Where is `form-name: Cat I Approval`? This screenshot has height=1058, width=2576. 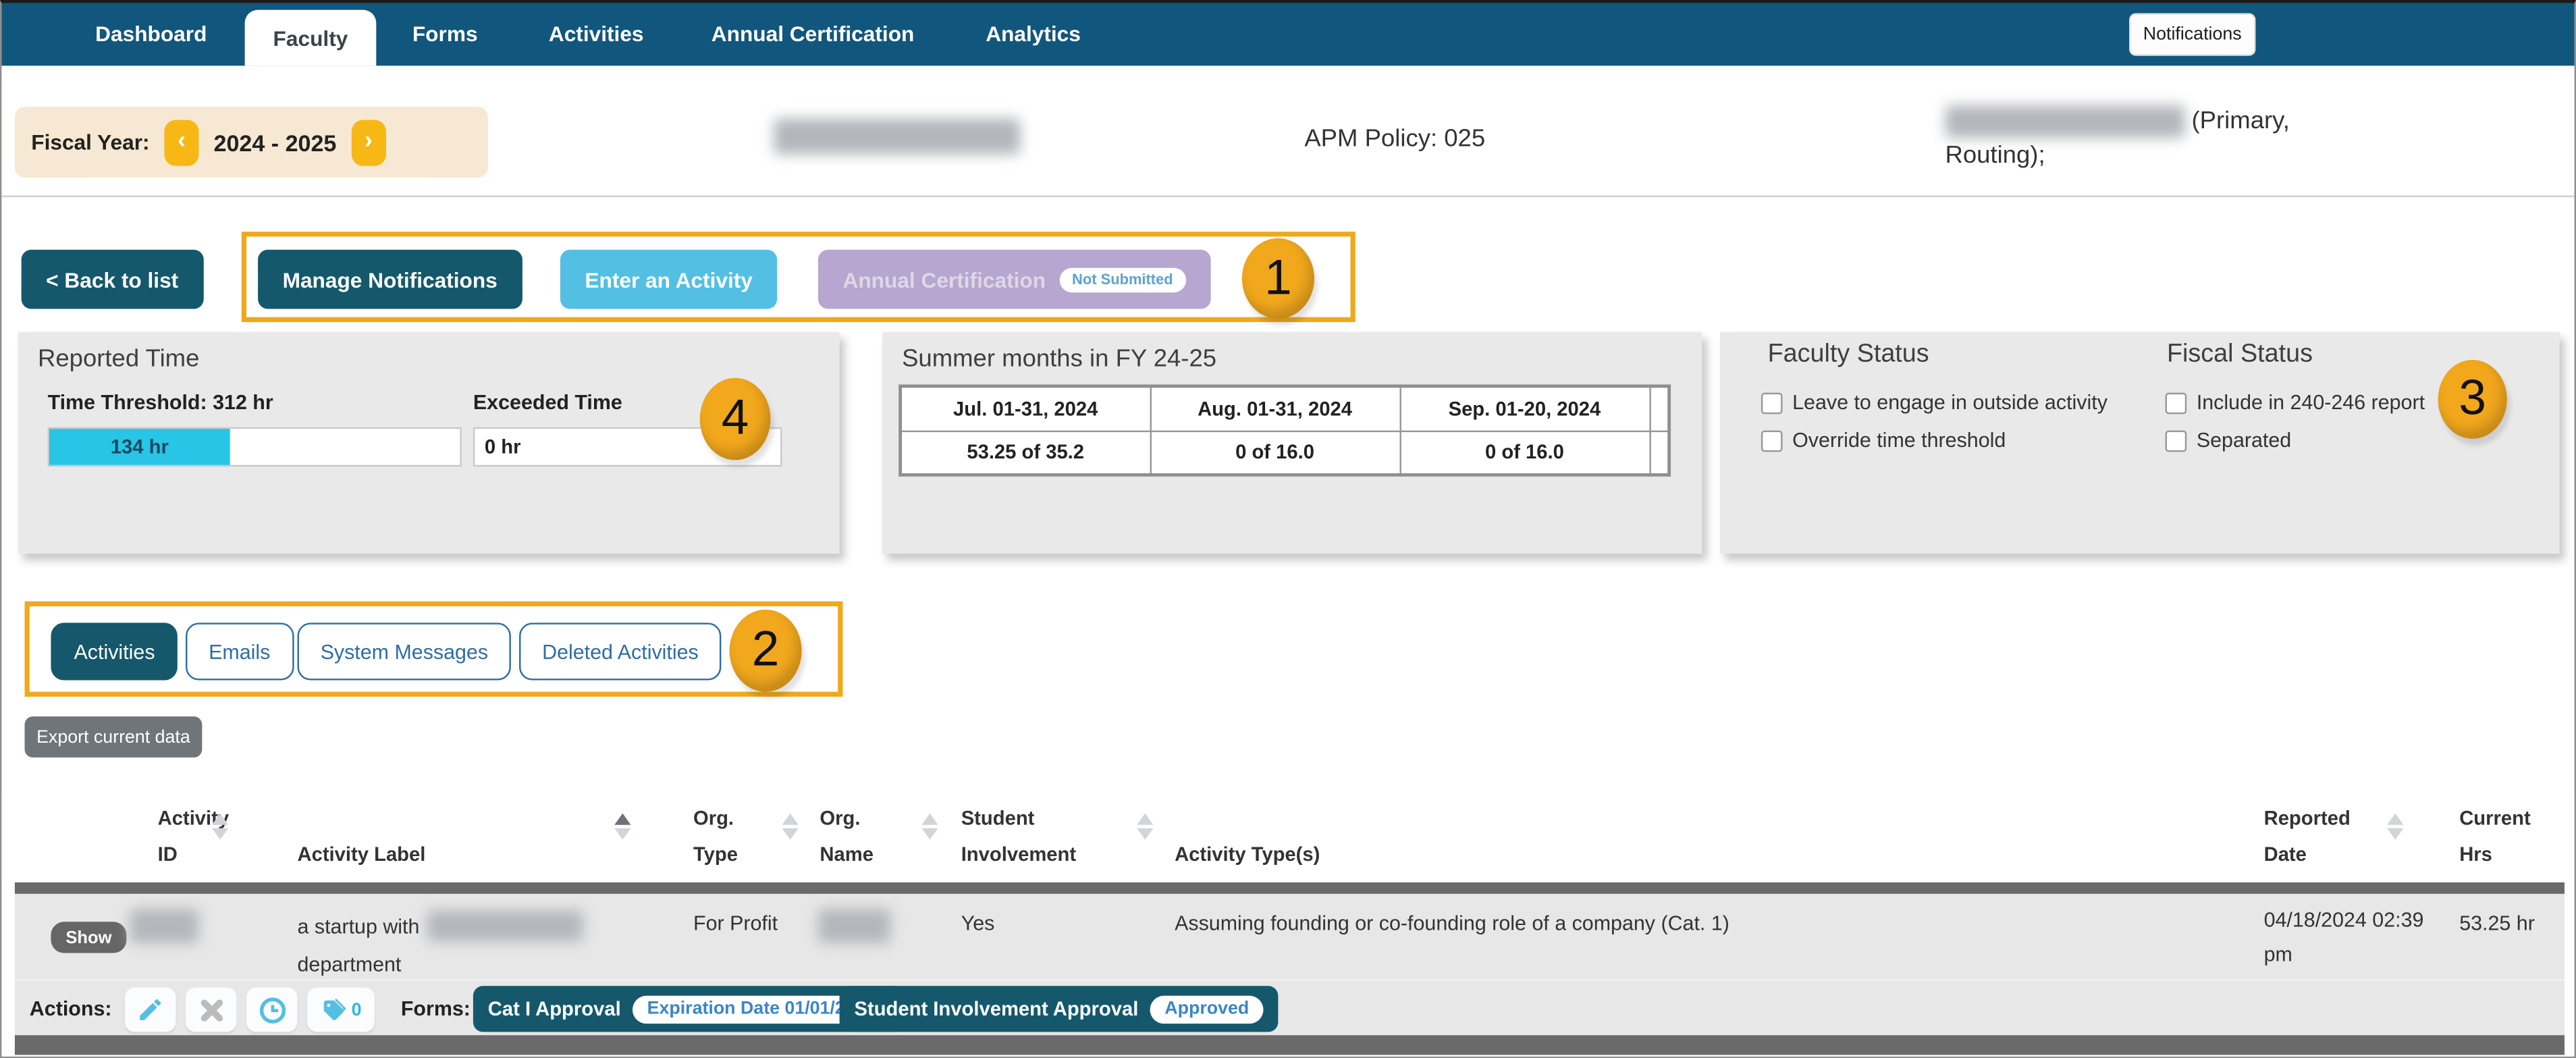 form-name: Cat I Approval is located at coordinates (554, 1009).